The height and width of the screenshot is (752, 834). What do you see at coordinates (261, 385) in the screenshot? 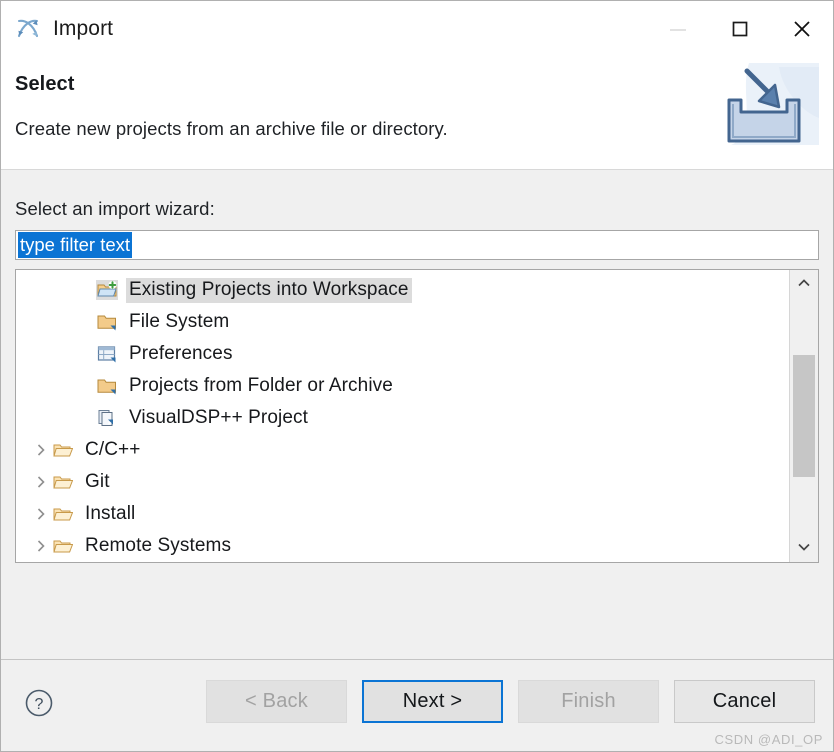
I see `tree-item-label: Projects from Folder or Archive` at bounding box center [261, 385].